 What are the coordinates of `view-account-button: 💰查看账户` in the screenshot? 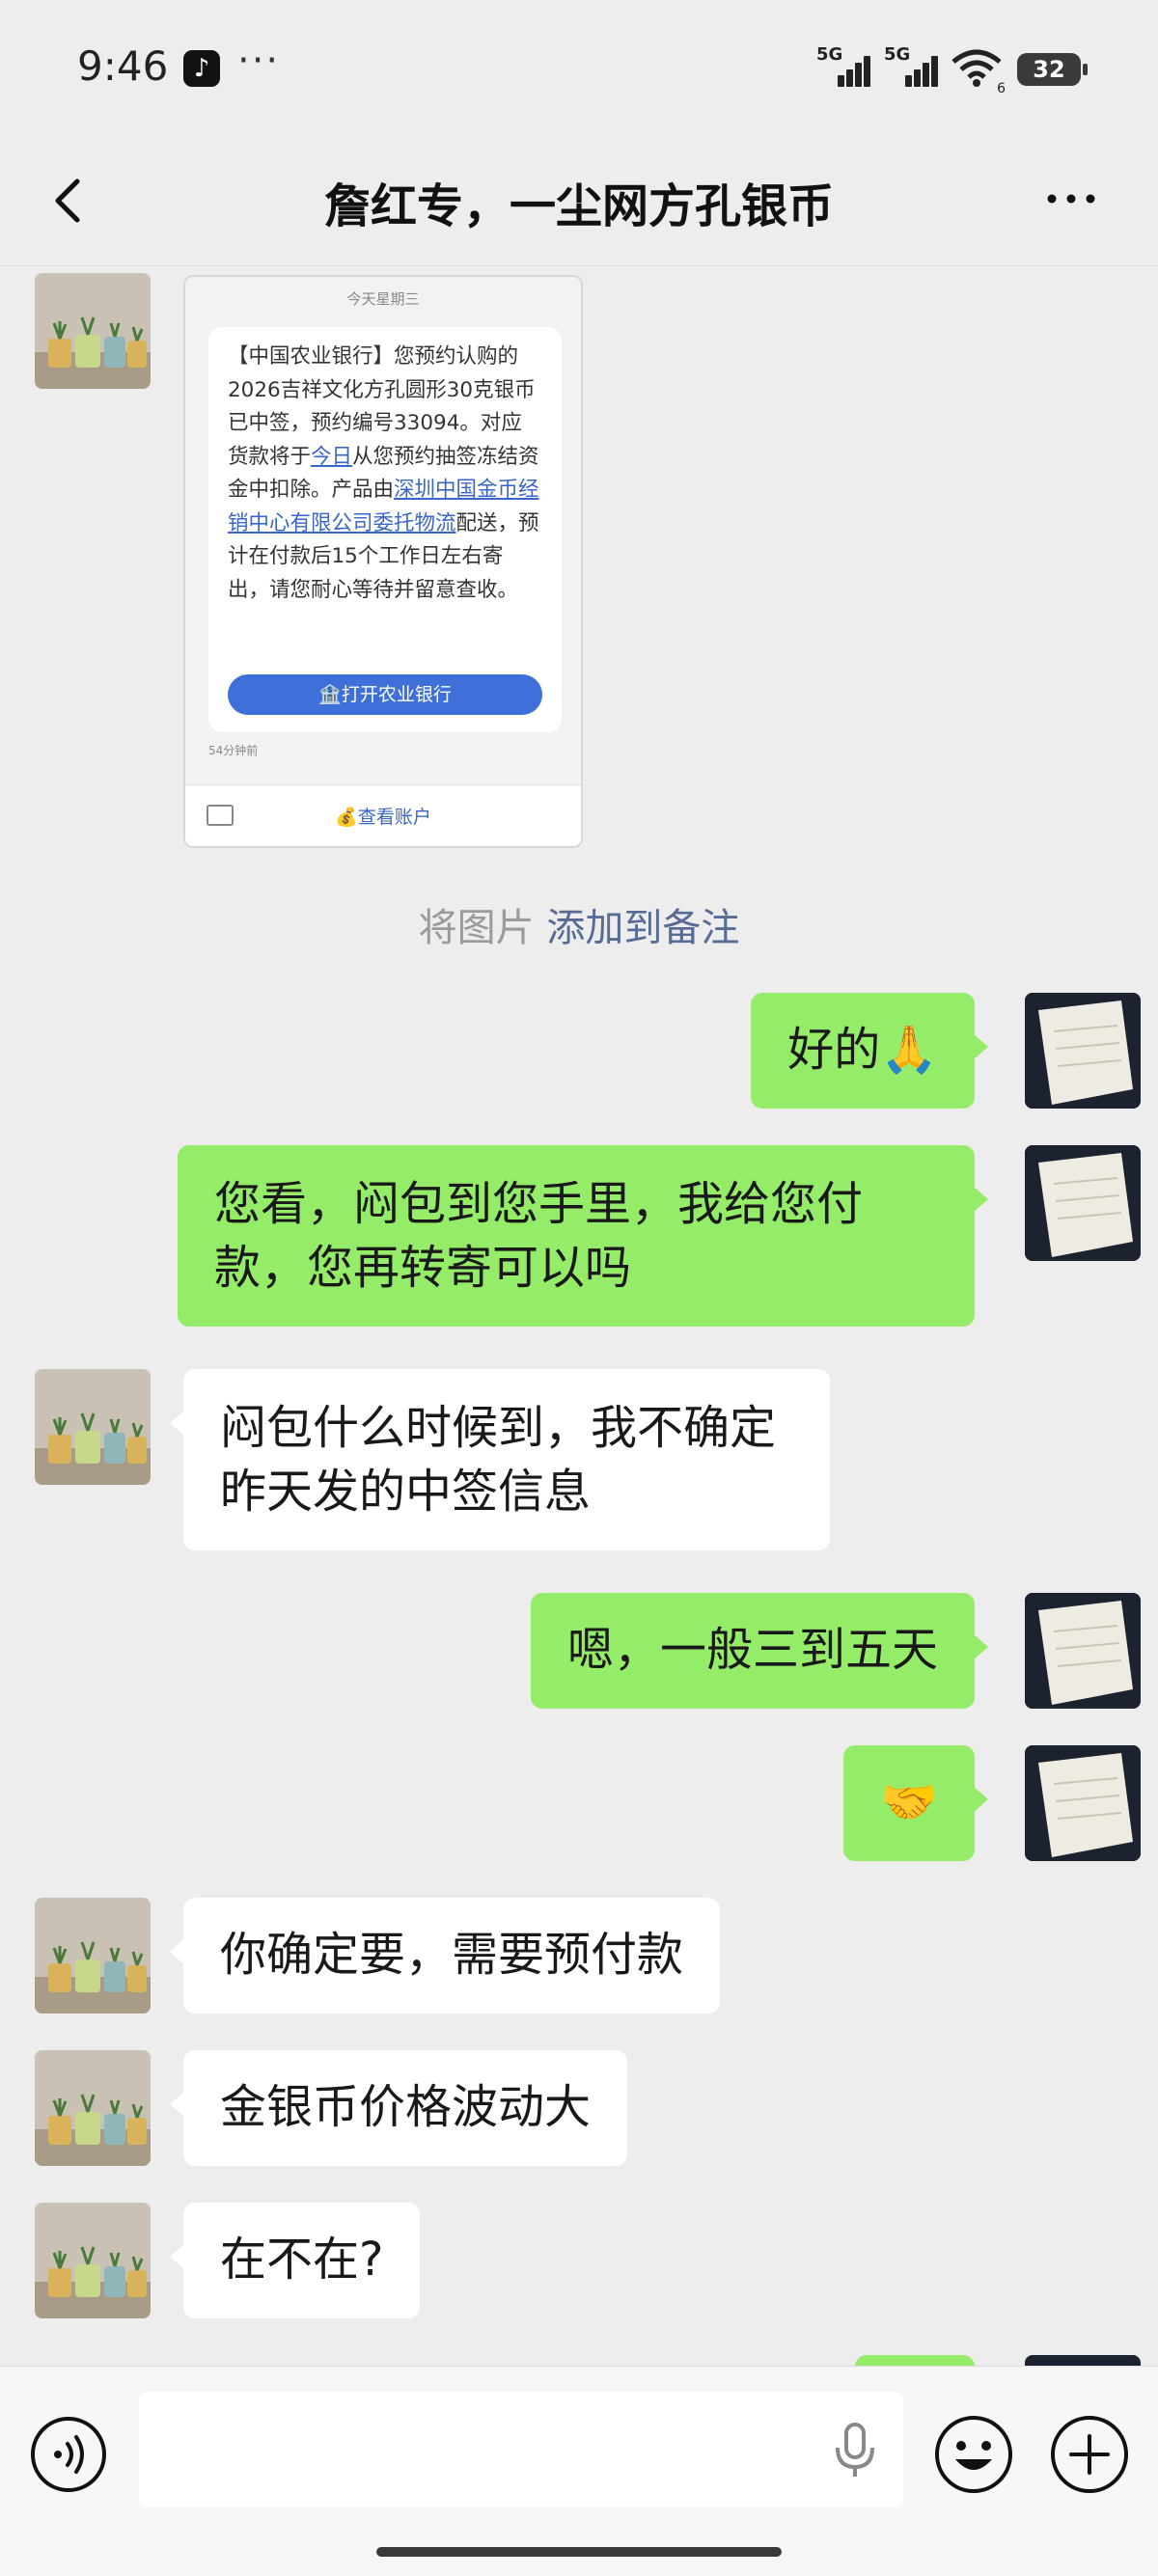 It's located at (383, 818).